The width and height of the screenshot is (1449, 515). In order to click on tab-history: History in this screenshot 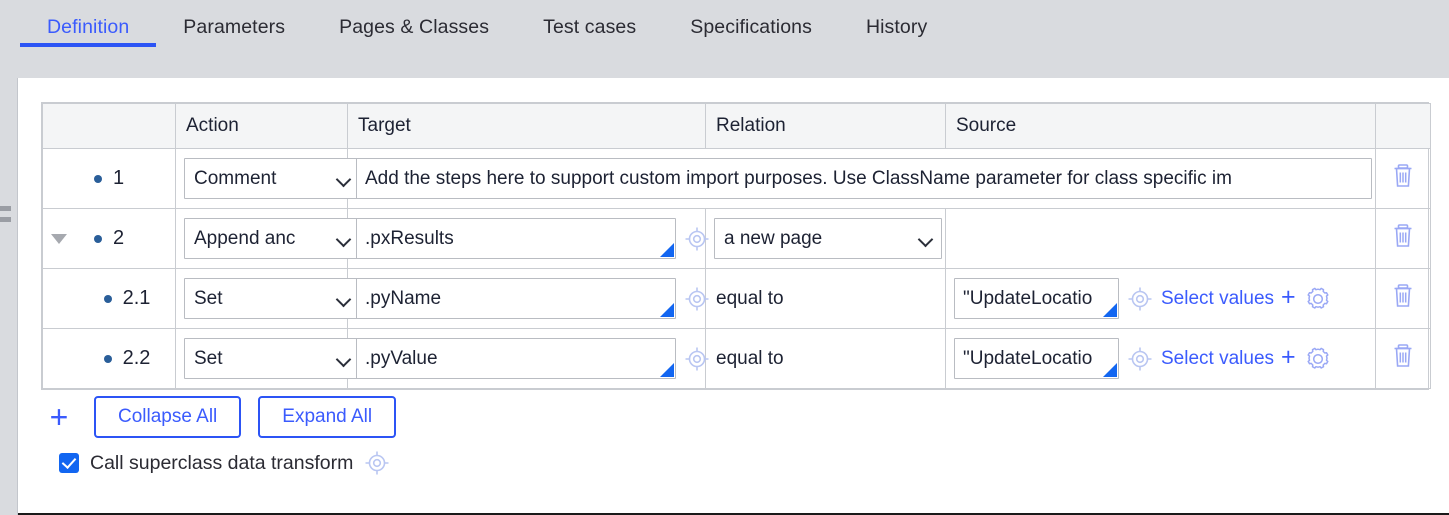, I will do `click(896, 39)`.